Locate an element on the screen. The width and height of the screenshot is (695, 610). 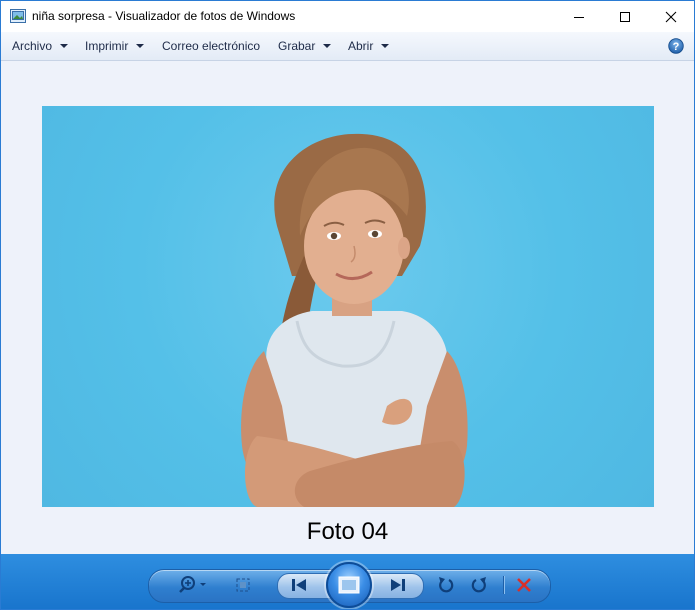
slideshow-button is located at coordinates (349, 585).